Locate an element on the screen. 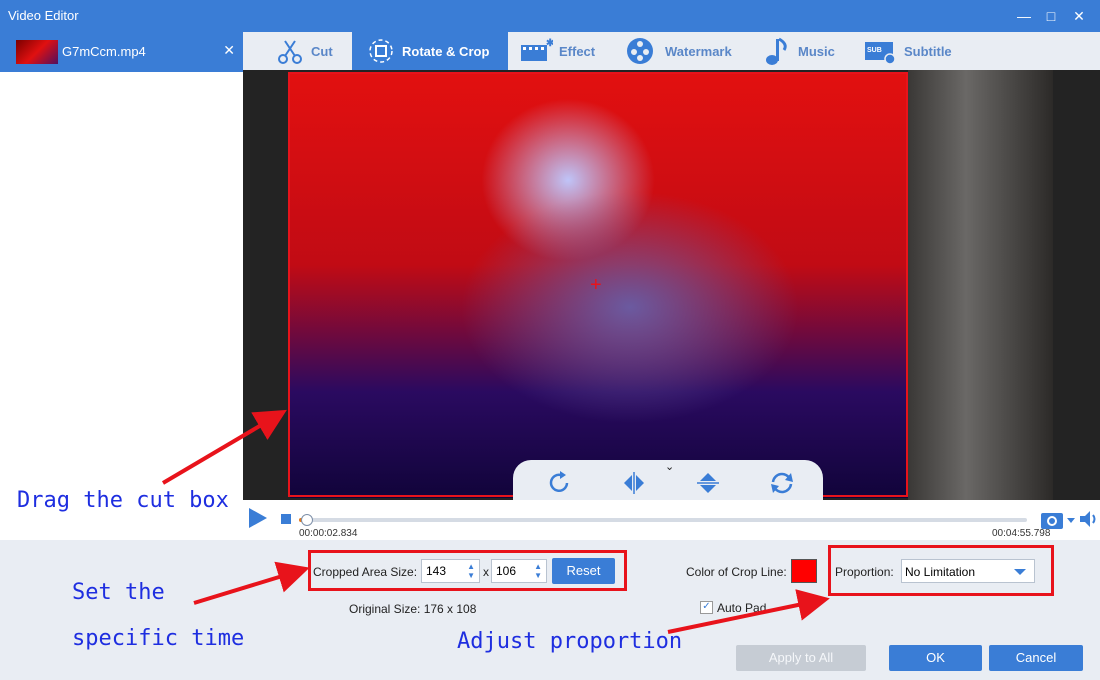  auto-pad-checkbox: ✓ is located at coordinates (706, 607).